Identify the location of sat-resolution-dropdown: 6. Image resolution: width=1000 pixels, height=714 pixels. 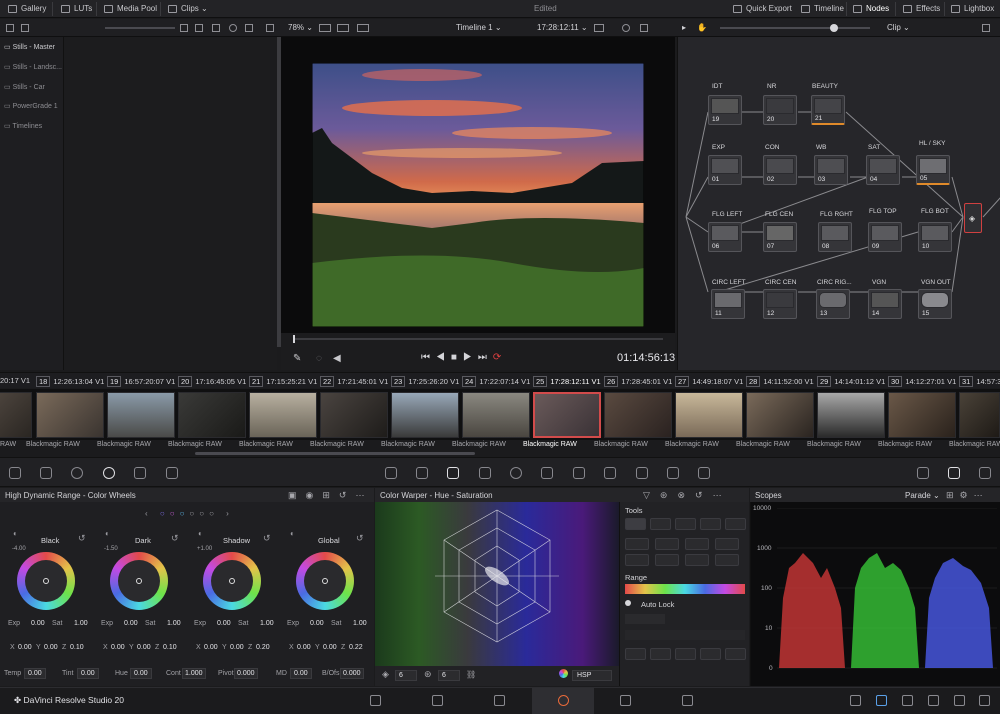
(449, 675).